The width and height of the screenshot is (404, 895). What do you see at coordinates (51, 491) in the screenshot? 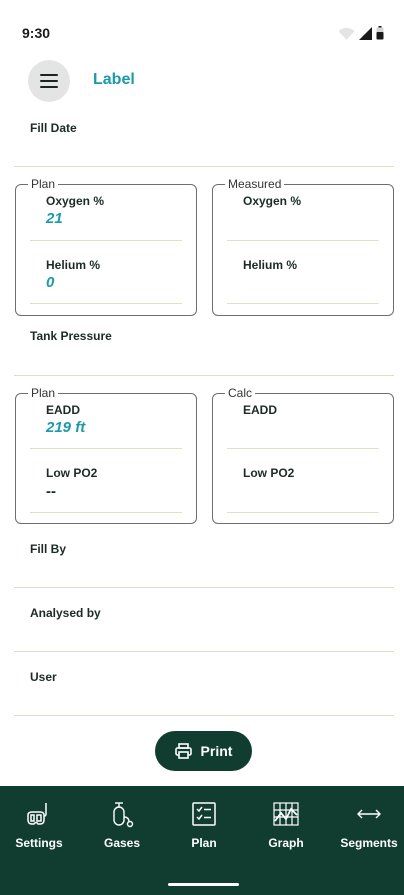
I see `plan-low-po2-value: --` at bounding box center [51, 491].